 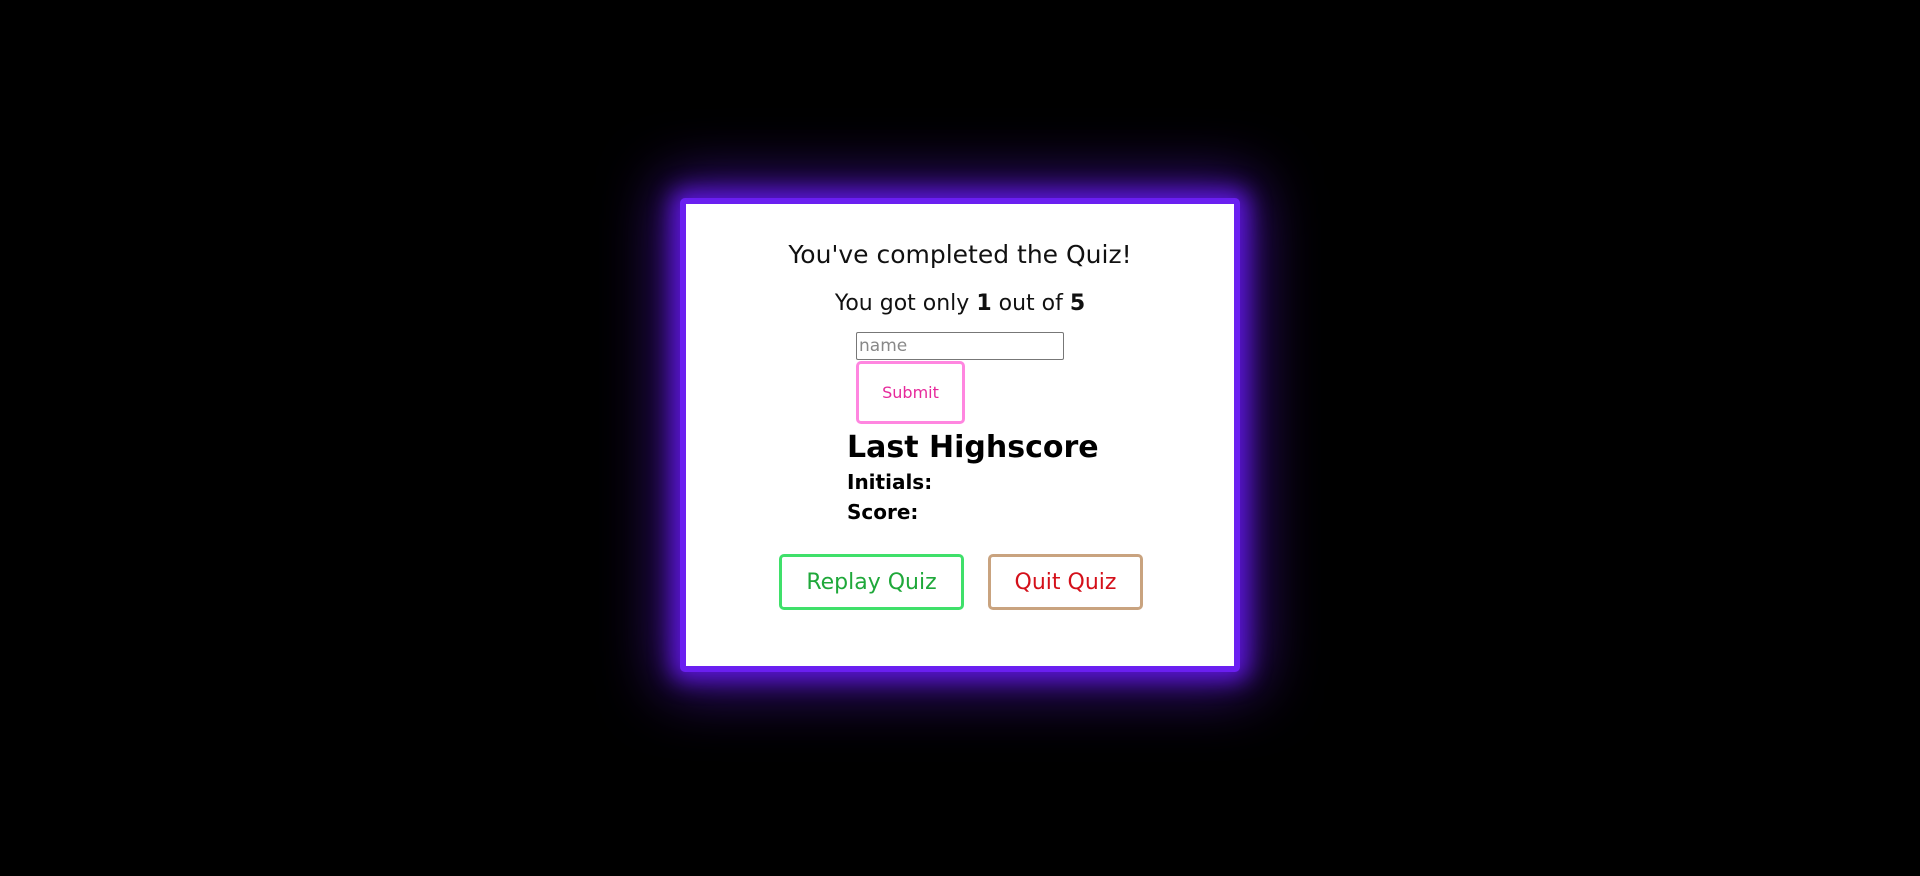 What do you see at coordinates (973, 482) in the screenshot?
I see `highscore-initials-row: Initials:` at bounding box center [973, 482].